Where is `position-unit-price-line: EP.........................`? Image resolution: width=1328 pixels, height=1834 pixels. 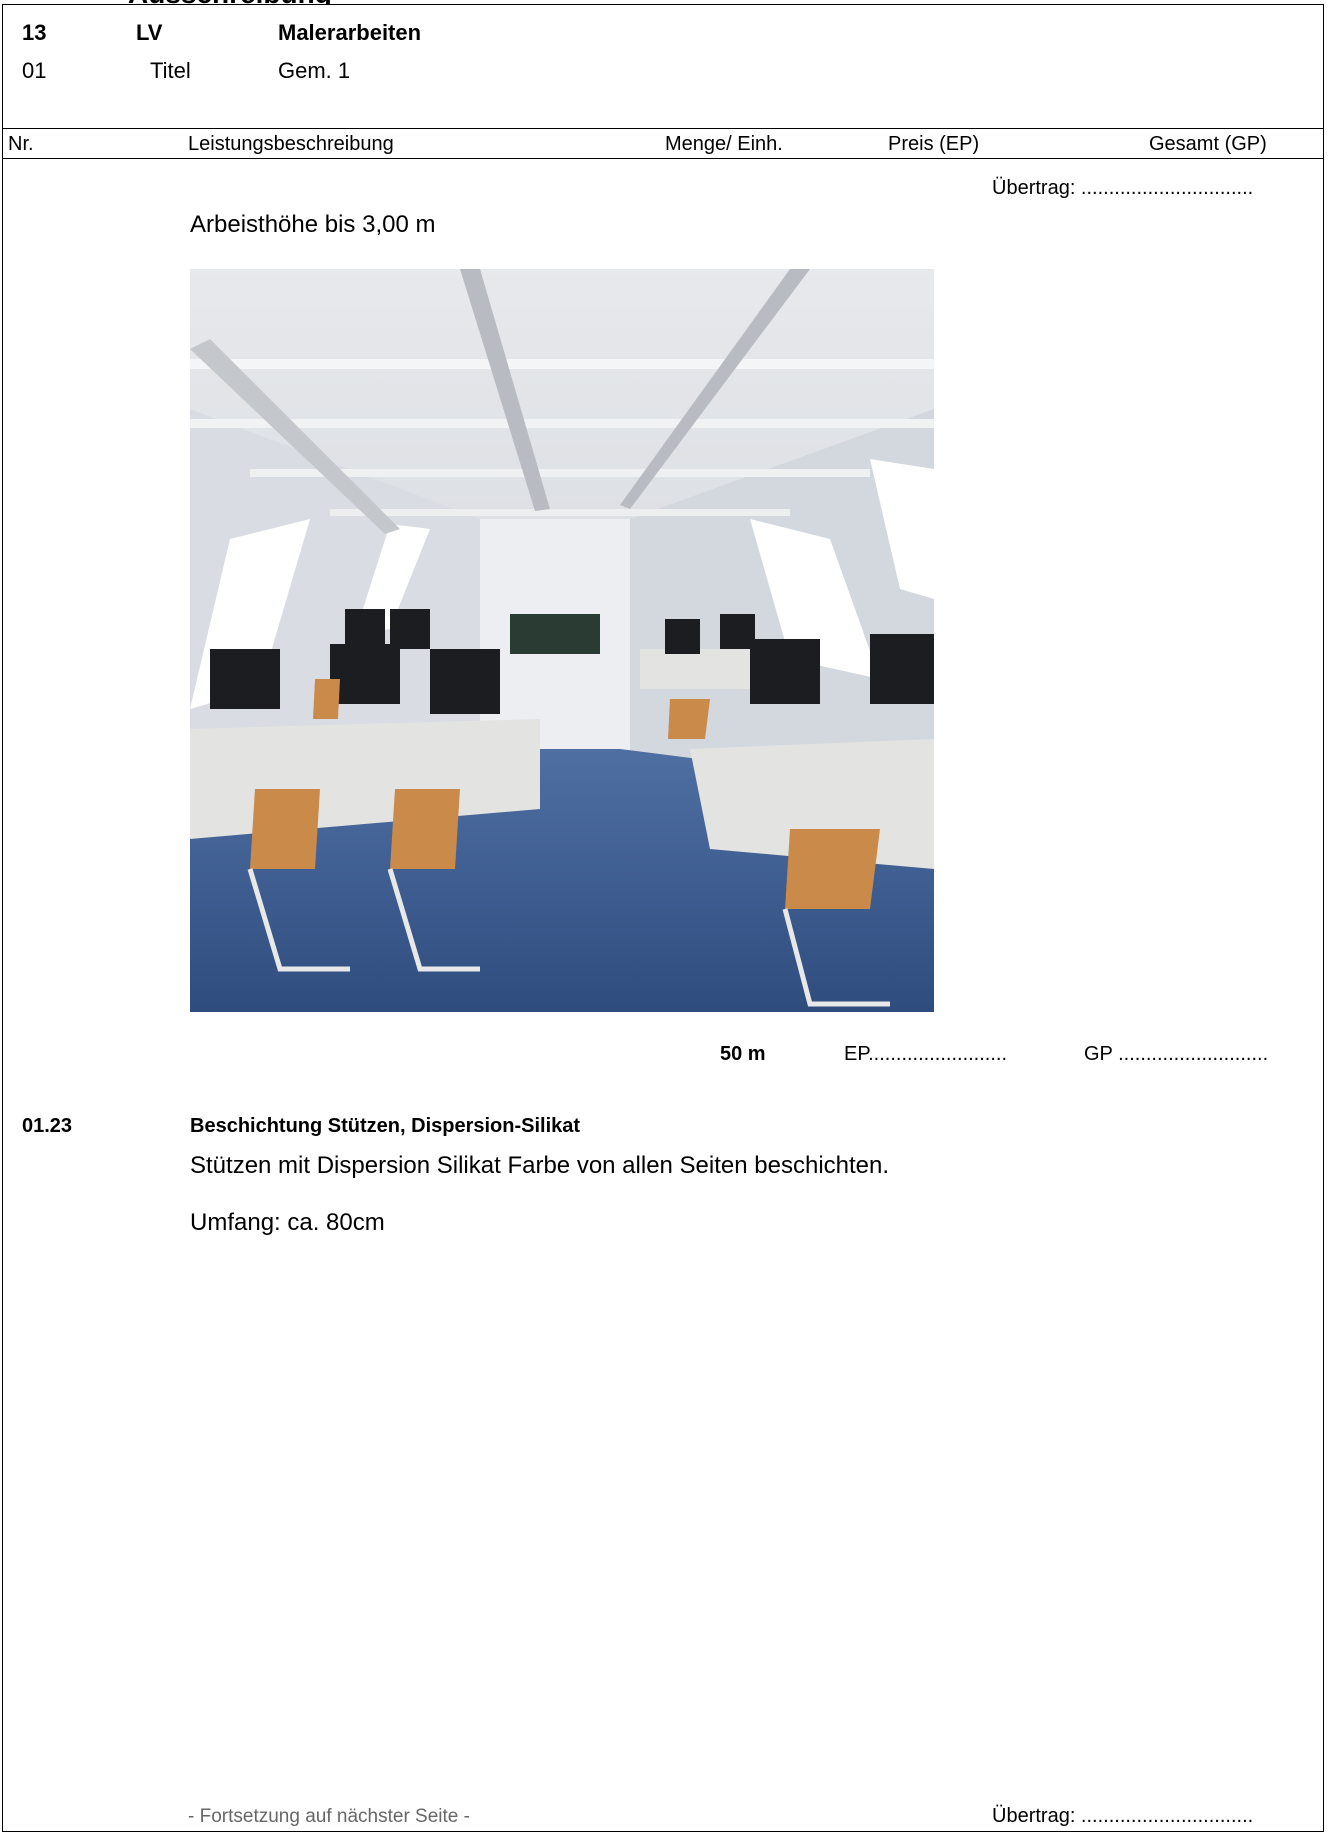 position-unit-price-line: EP......................... is located at coordinates (926, 1054).